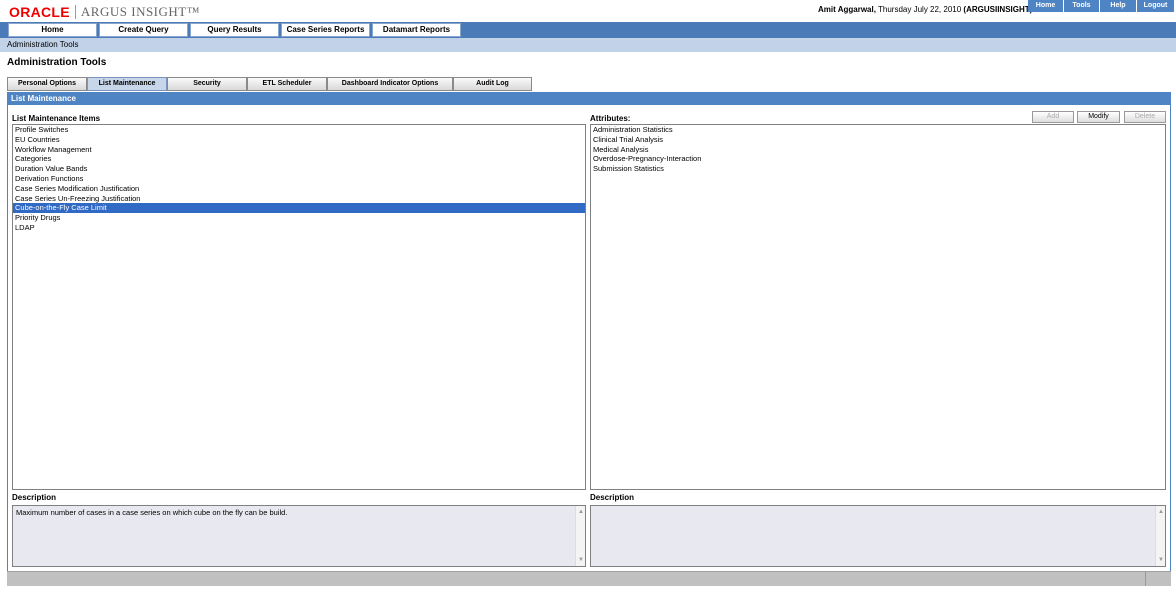 This screenshot has width=1176, height=592. What do you see at coordinates (1118, 6) in the screenshot?
I see `global-link-help: Help` at bounding box center [1118, 6].